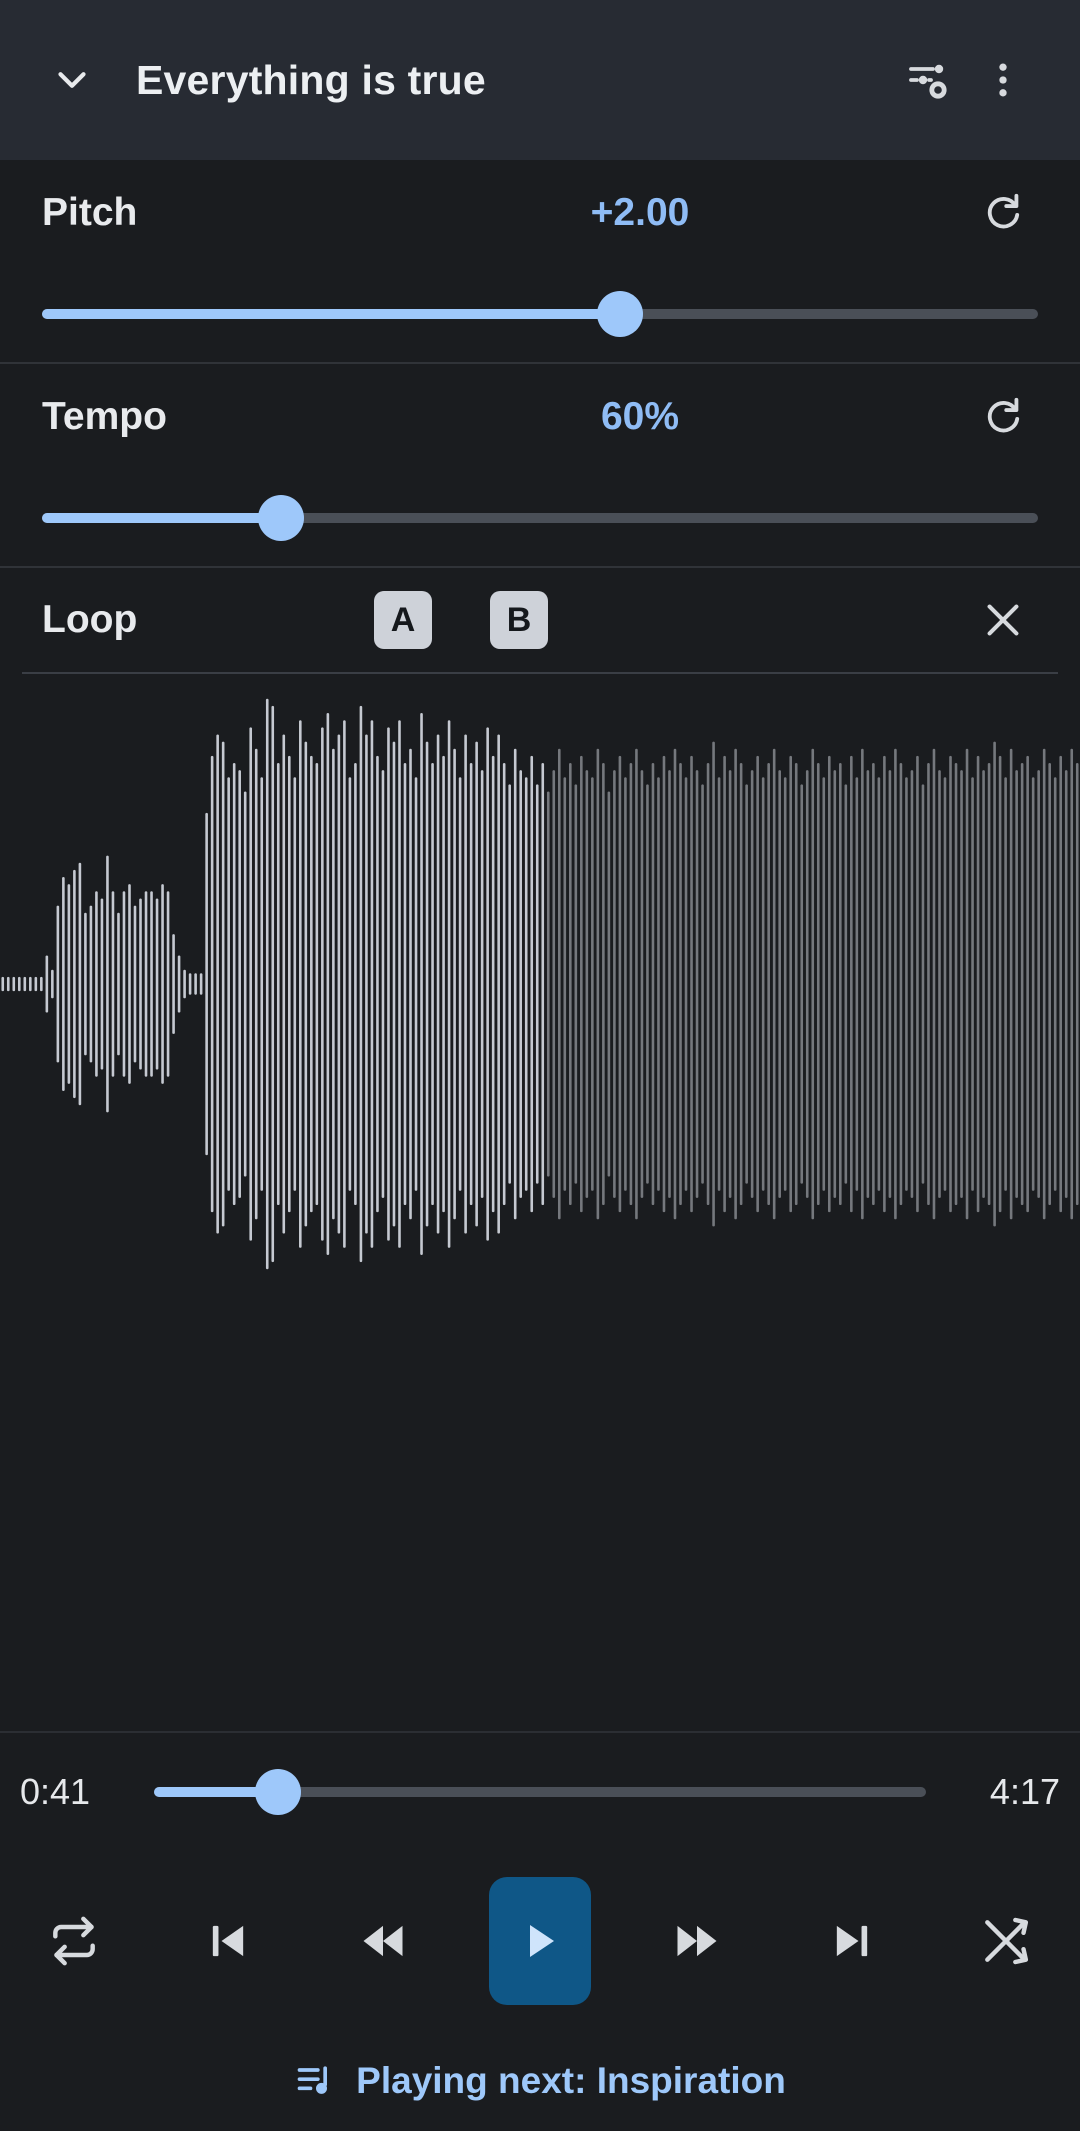 The width and height of the screenshot is (1080, 2131). What do you see at coordinates (697, 1941) in the screenshot?
I see `fast-forward-icon` at bounding box center [697, 1941].